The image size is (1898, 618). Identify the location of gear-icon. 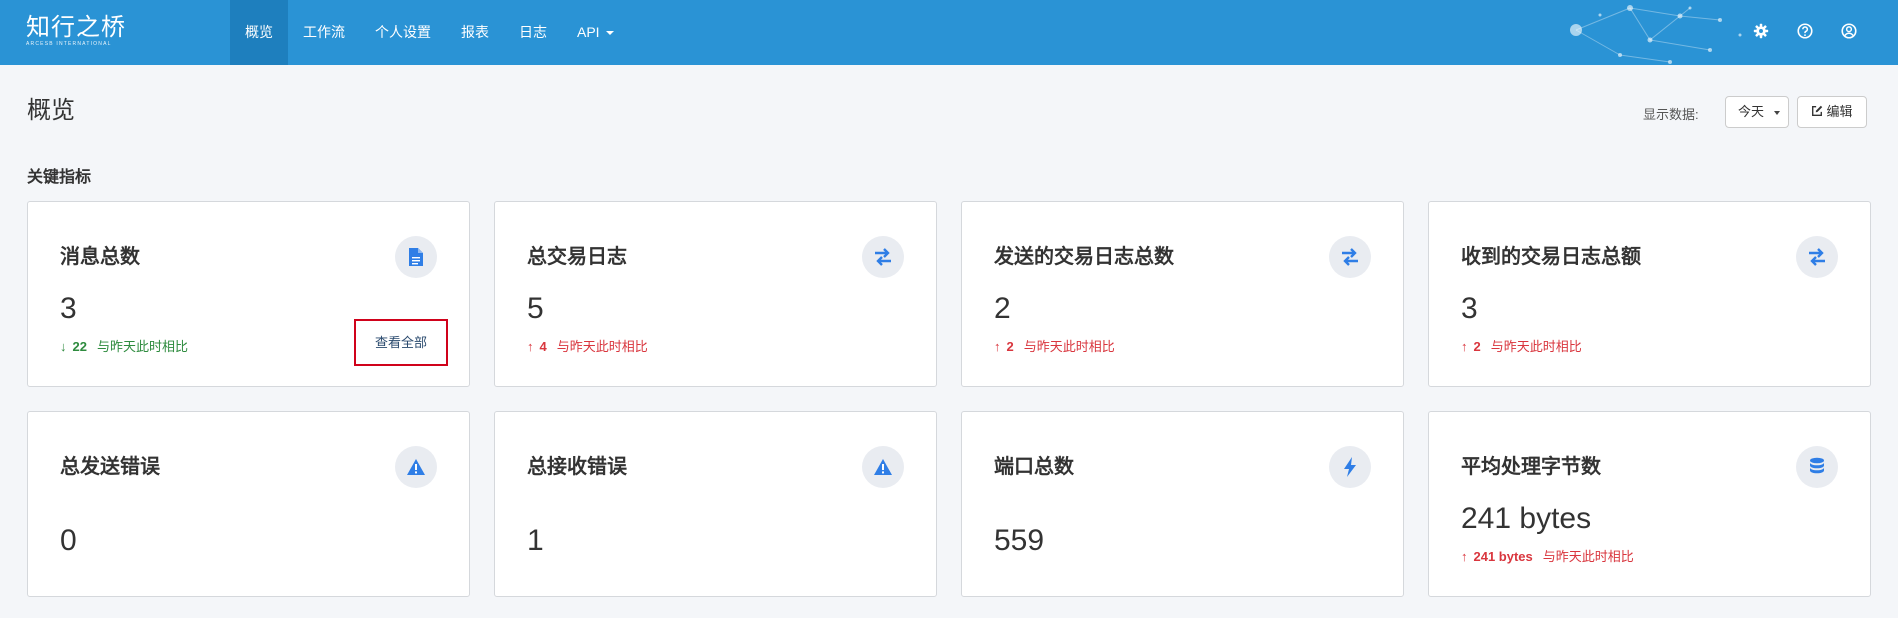
(1761, 31).